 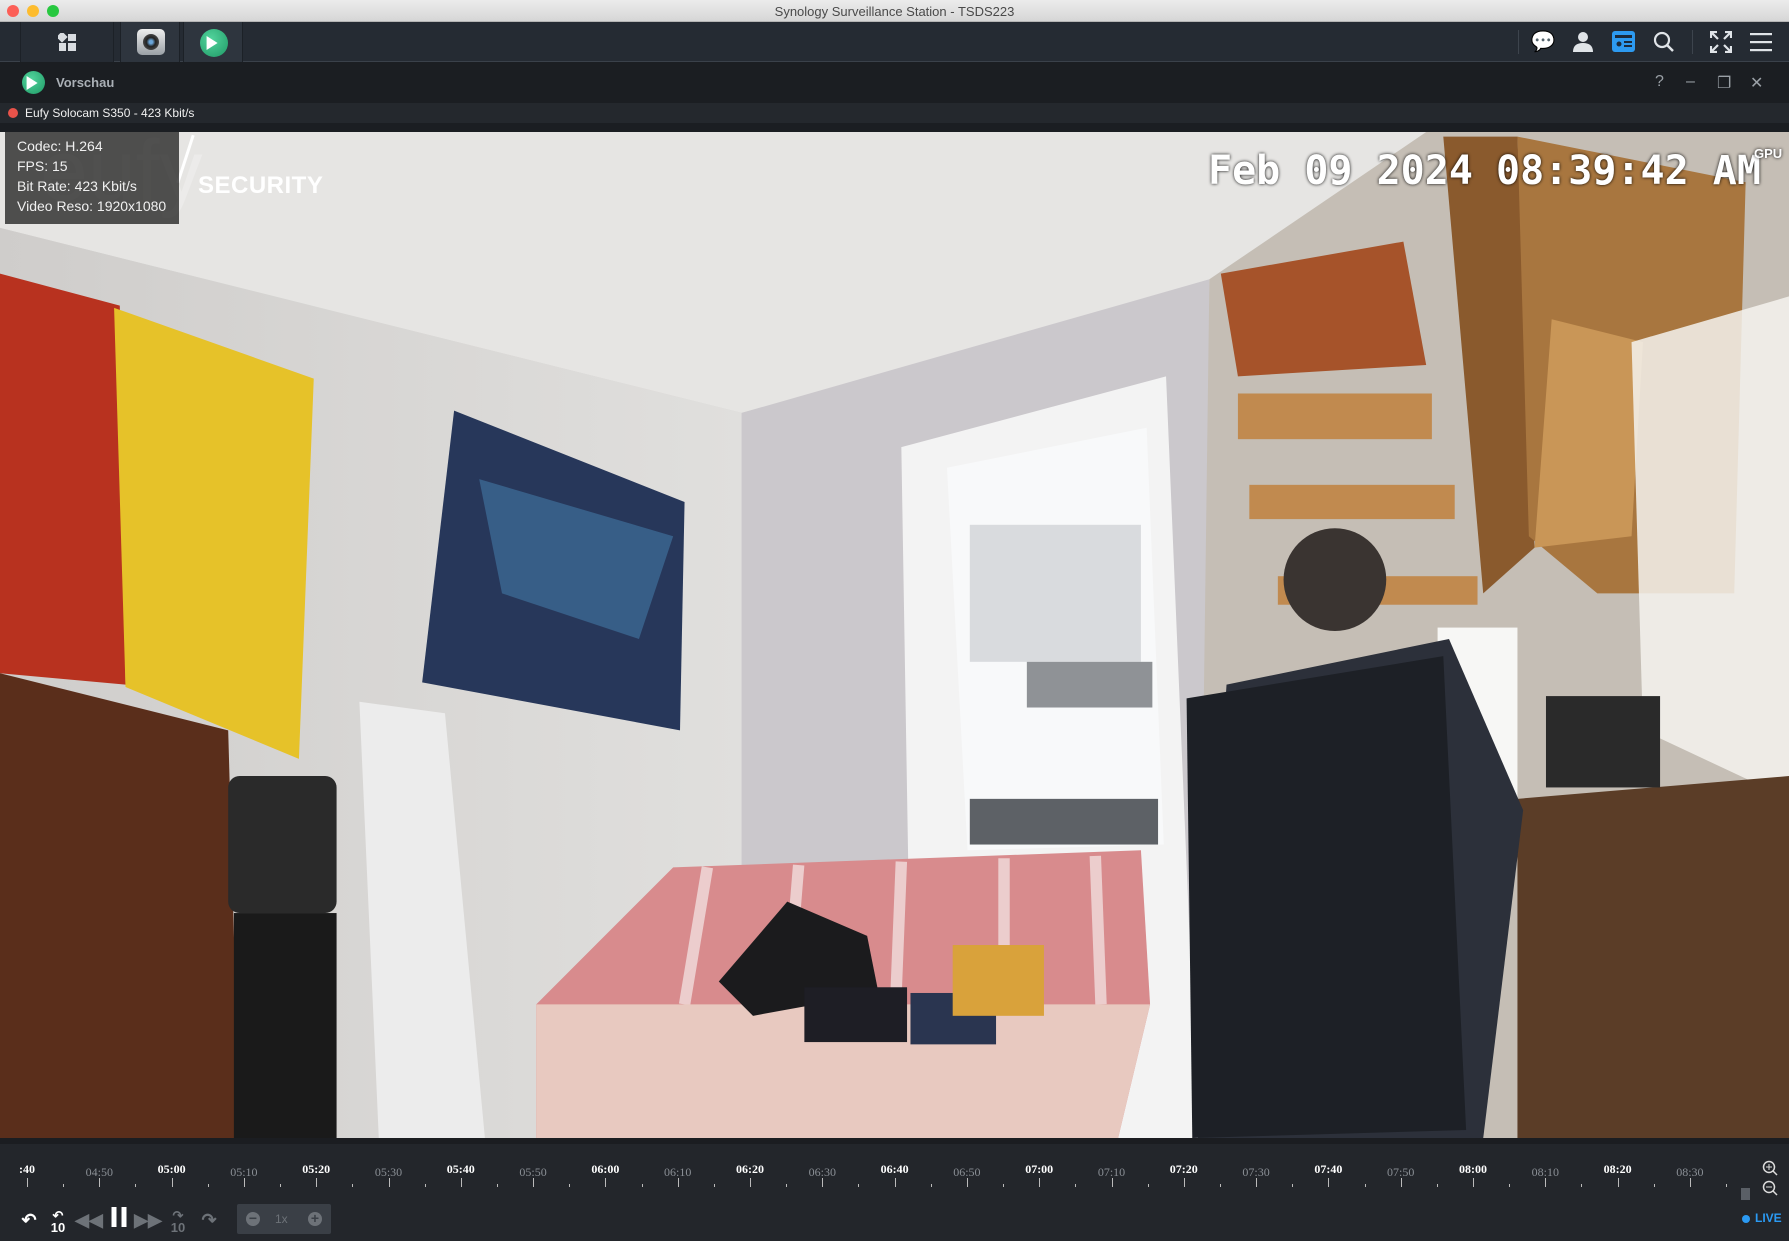 I want to click on chat-icon: 💬, so click(x=1543, y=42).